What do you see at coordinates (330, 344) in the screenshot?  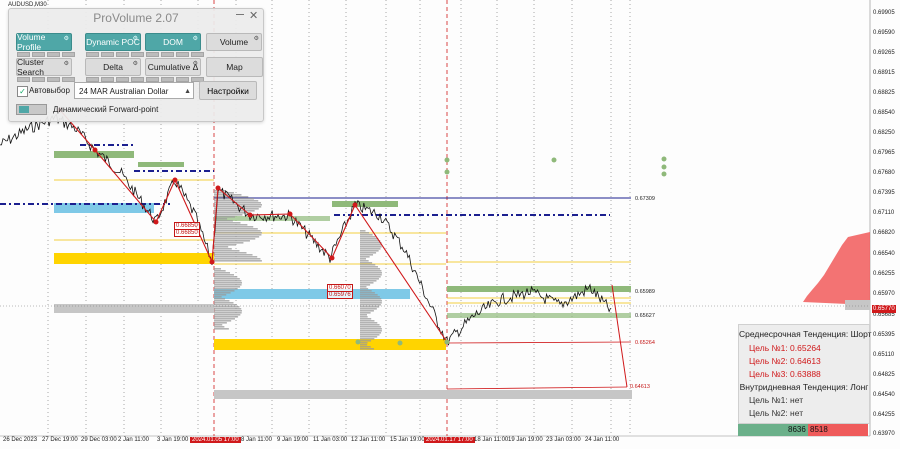 I see `volume-band-gold` at bounding box center [330, 344].